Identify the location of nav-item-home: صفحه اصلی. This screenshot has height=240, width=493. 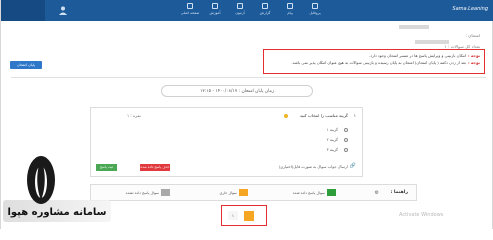
(190, 11).